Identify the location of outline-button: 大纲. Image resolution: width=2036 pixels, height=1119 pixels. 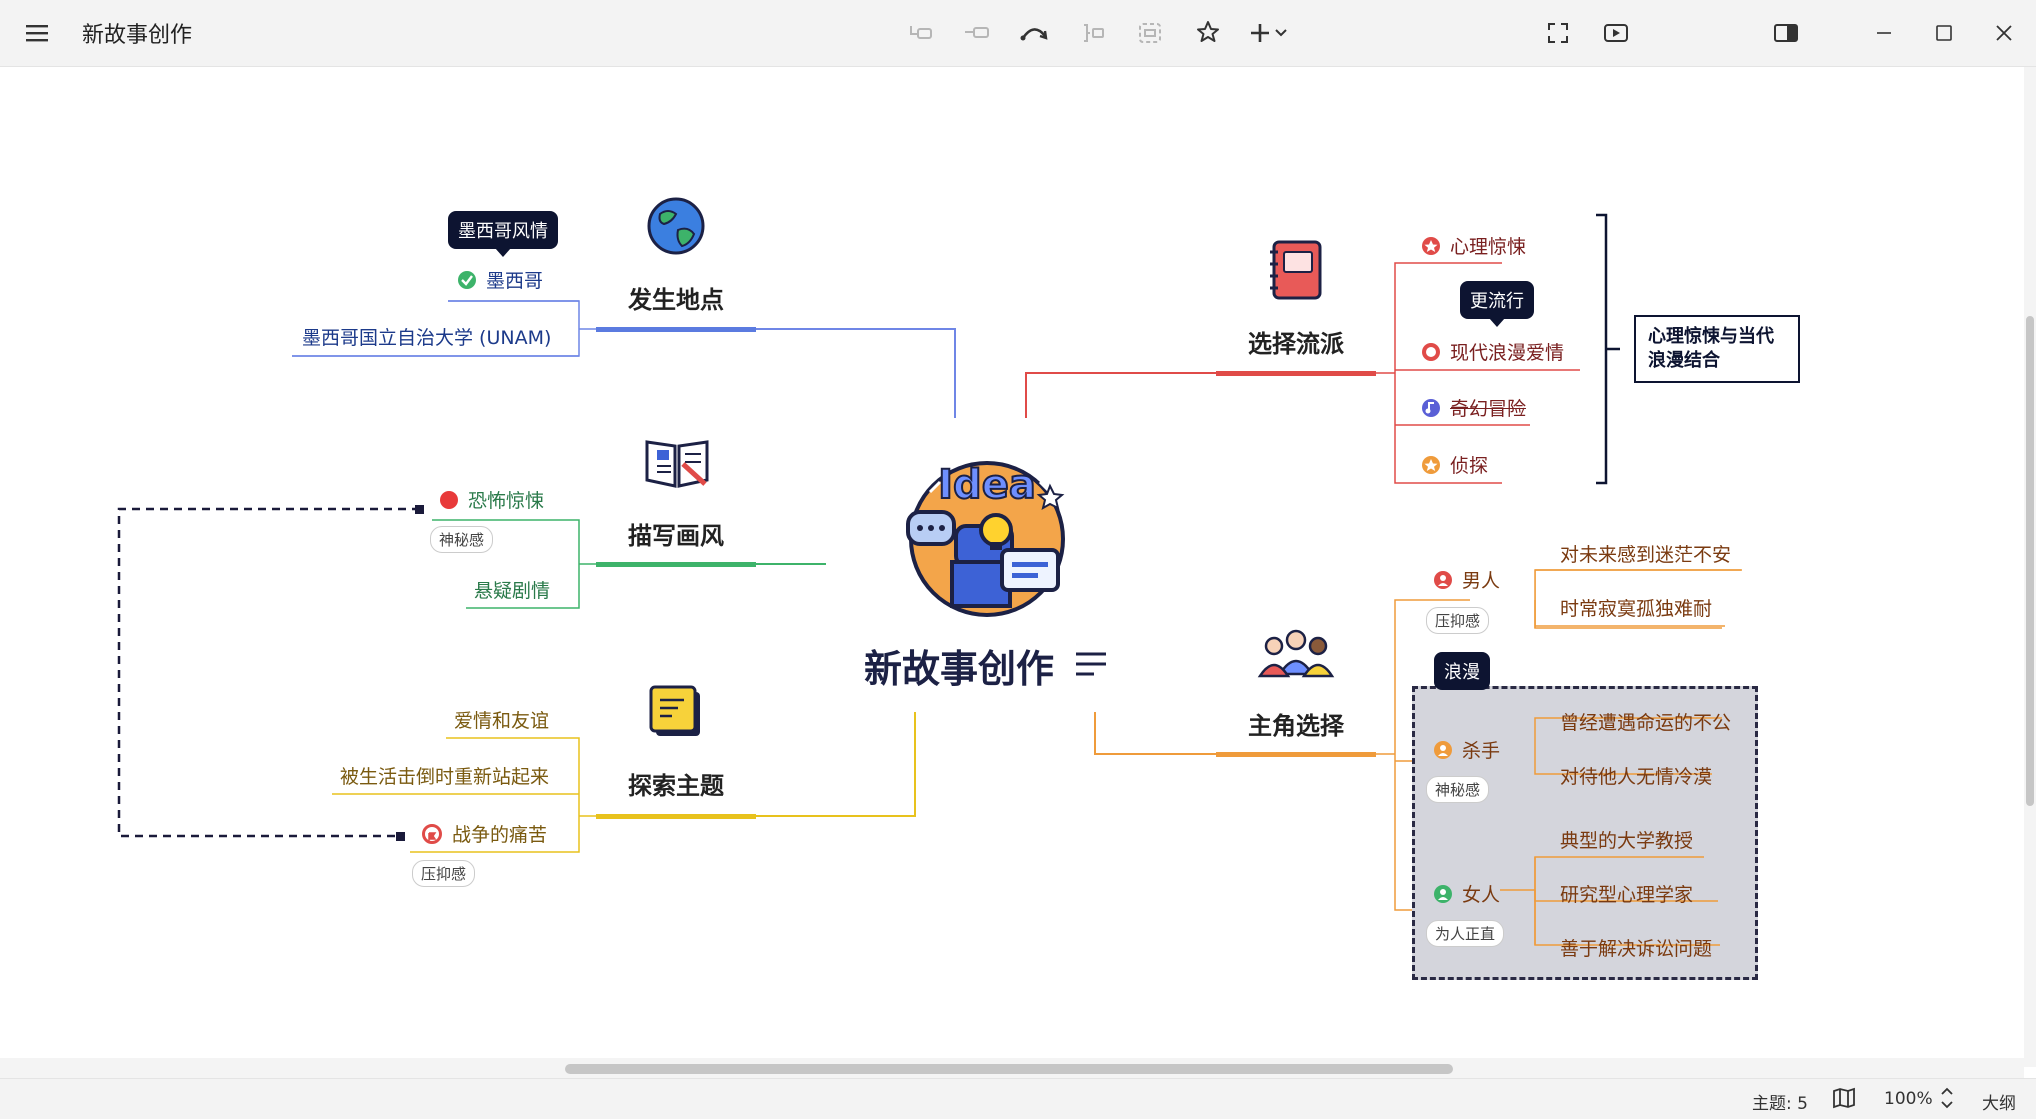
(1999, 1101).